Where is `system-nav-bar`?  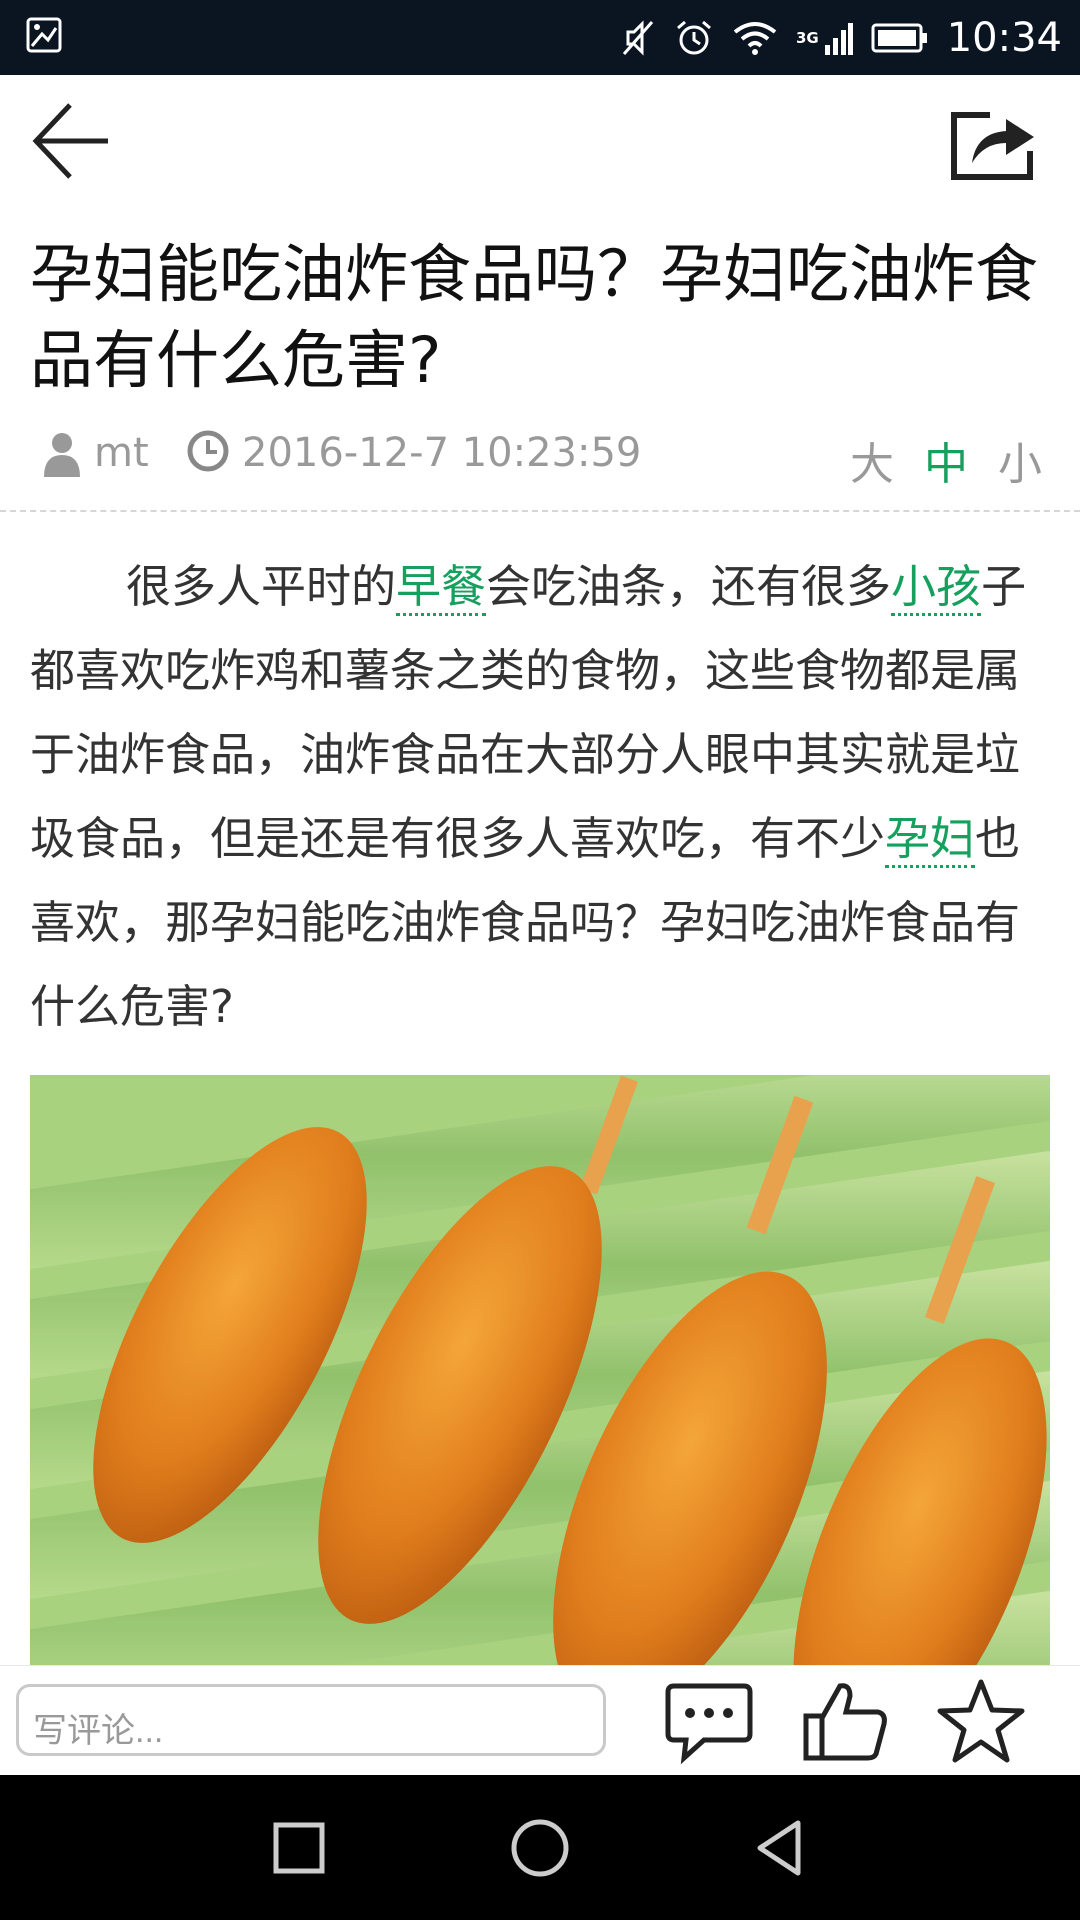 system-nav-bar is located at coordinates (540, 1847).